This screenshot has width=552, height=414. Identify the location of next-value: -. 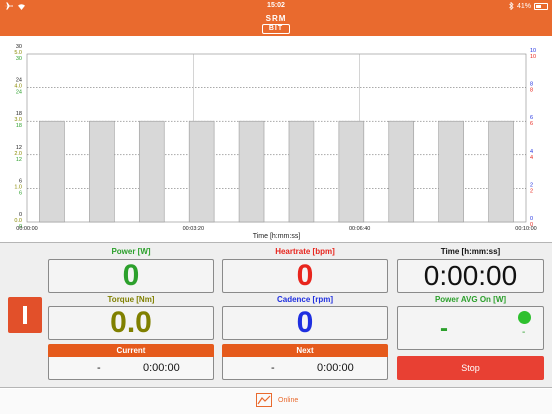
(273, 368).